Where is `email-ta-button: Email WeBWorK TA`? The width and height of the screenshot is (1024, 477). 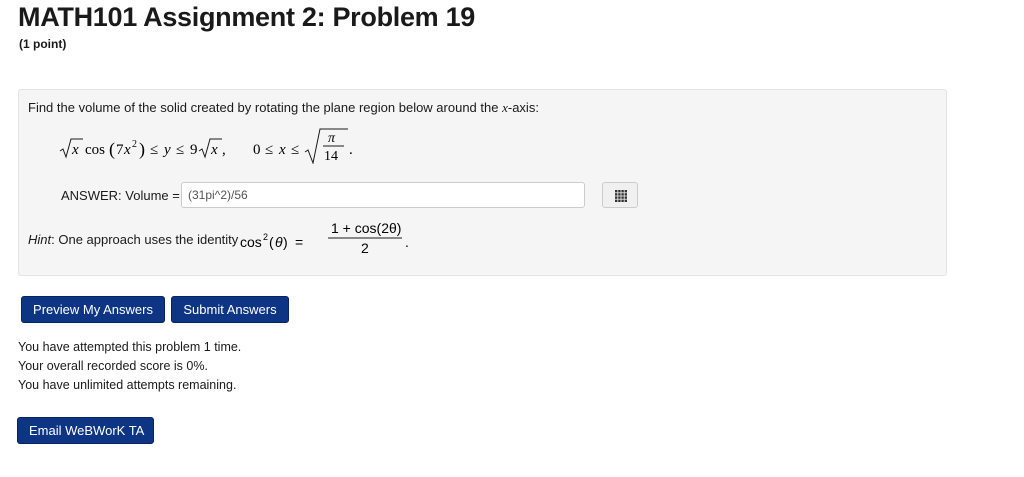
email-ta-button: Email WeBWorK TA is located at coordinates (85, 430).